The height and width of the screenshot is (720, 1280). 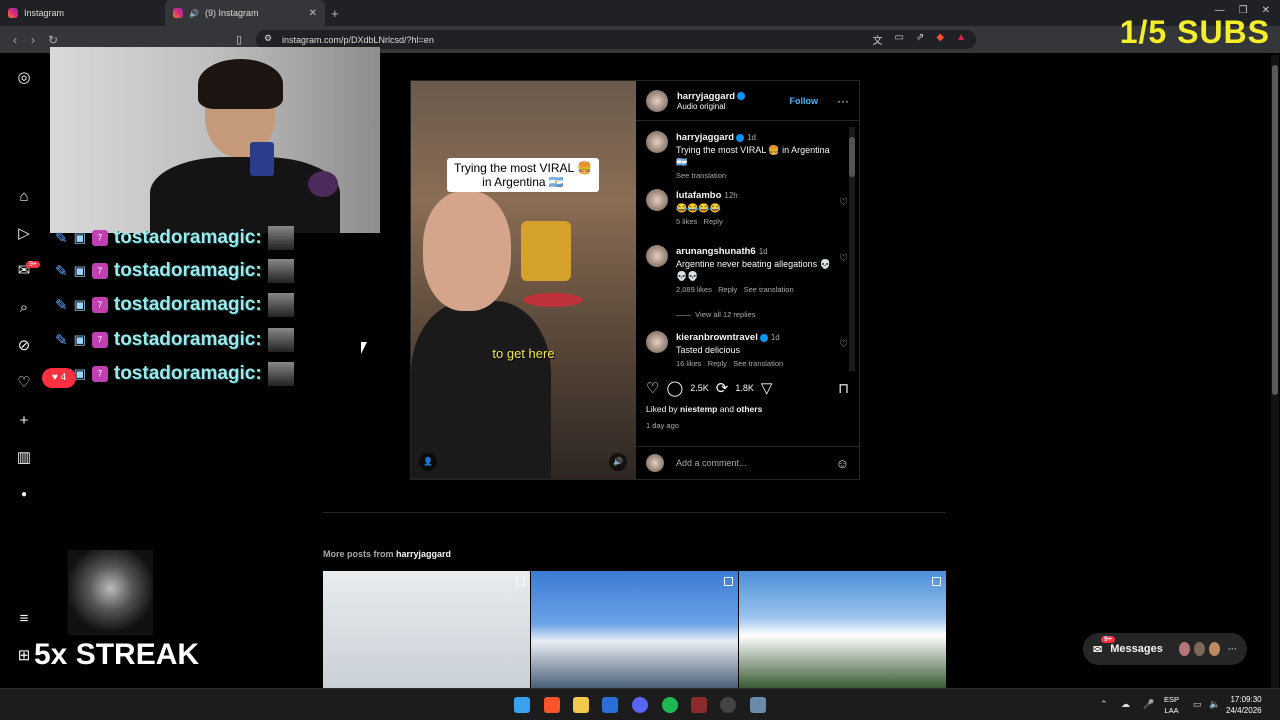 What do you see at coordinates (522, 705) in the screenshot?
I see `windows-start-icon` at bounding box center [522, 705].